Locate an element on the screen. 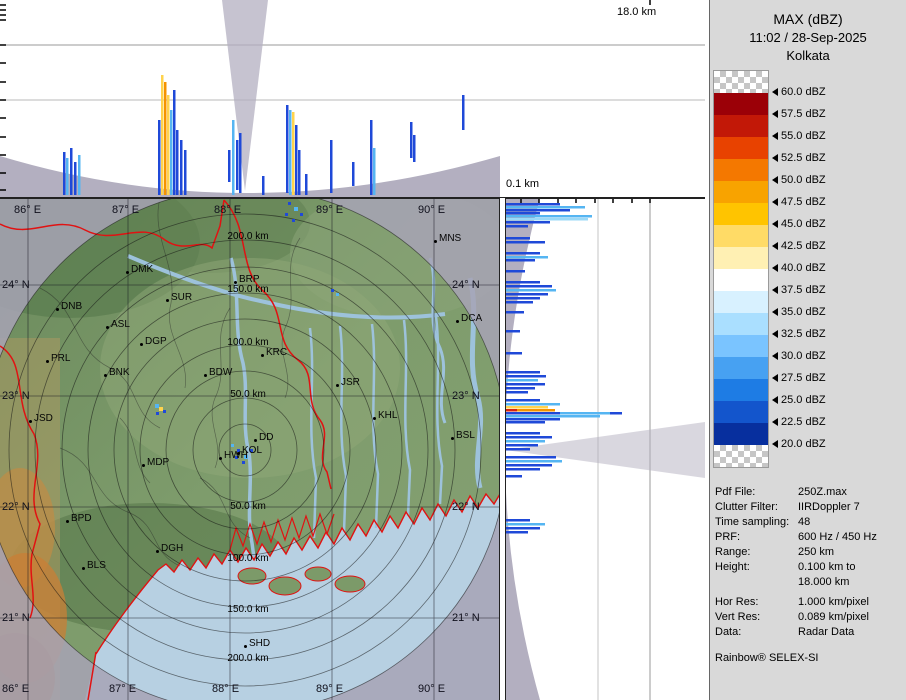  height-axis-min-label: 0.1 km is located at coordinates (523, 184).